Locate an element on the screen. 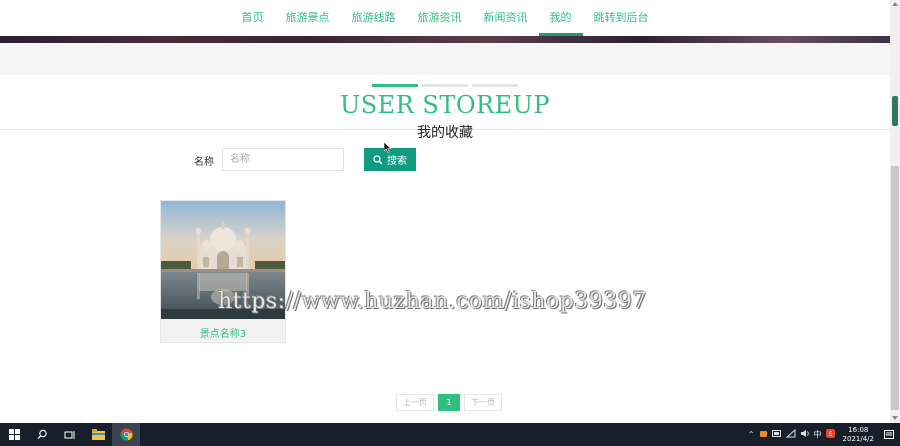 Image resolution: width=900 pixels, height=446 pixels. page-scrollbar is located at coordinates (895, 211).